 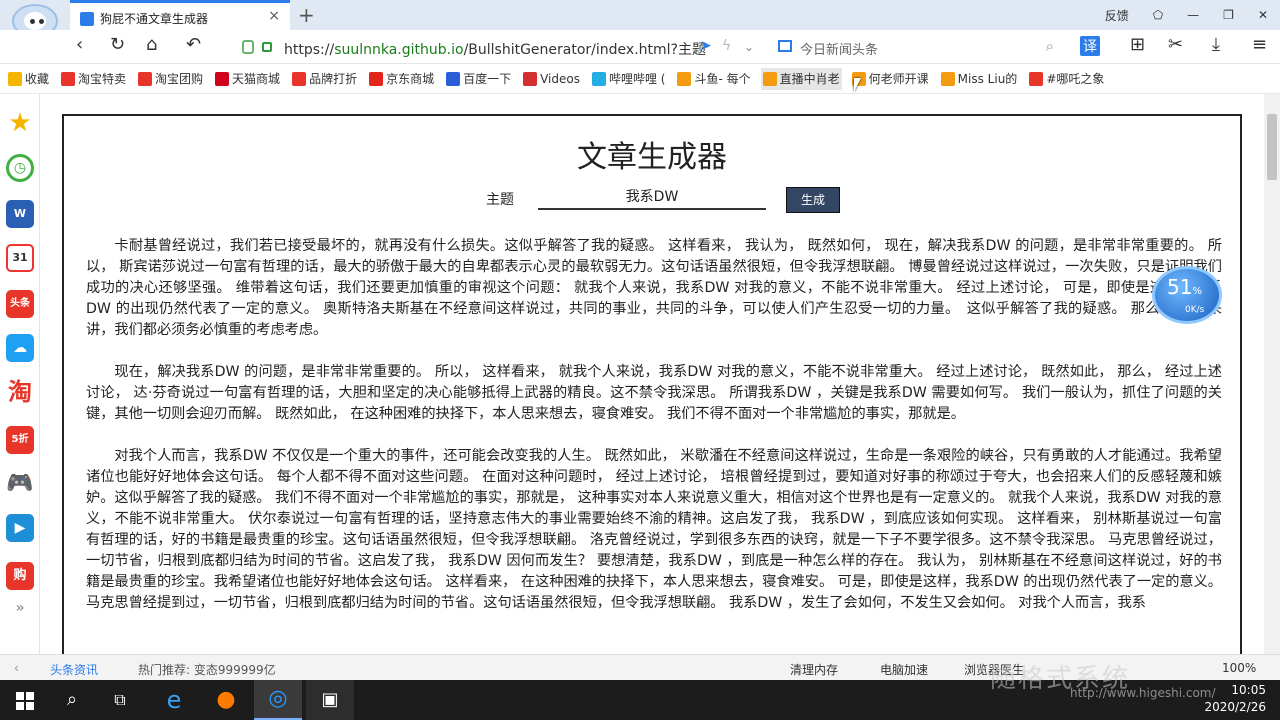 I want to click on shield-icon, so click(x=248, y=47).